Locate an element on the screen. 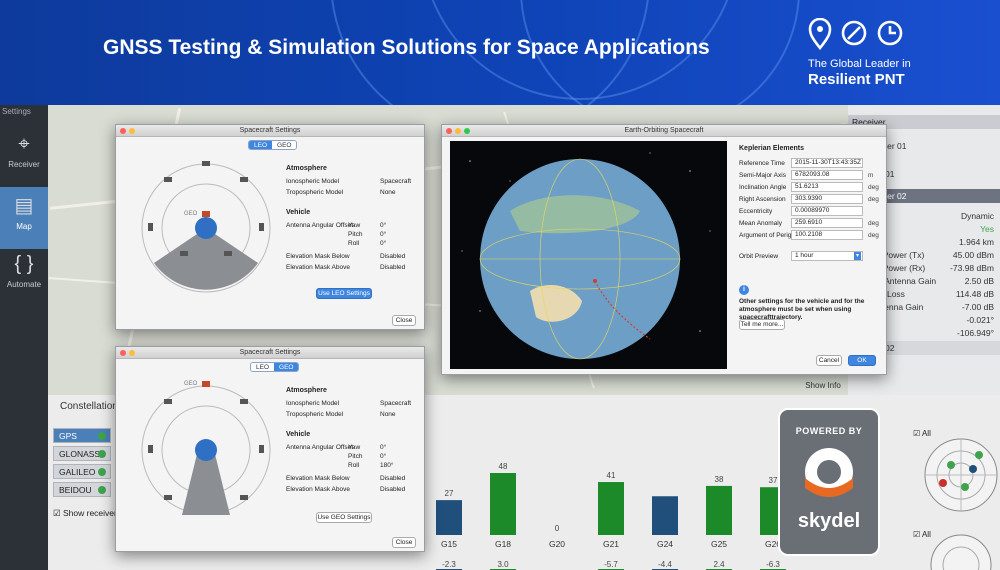 Image resolution: width=1000 pixels, height=570 pixels. sidebar-item-automate: { } Automate is located at coordinates (24, 278).